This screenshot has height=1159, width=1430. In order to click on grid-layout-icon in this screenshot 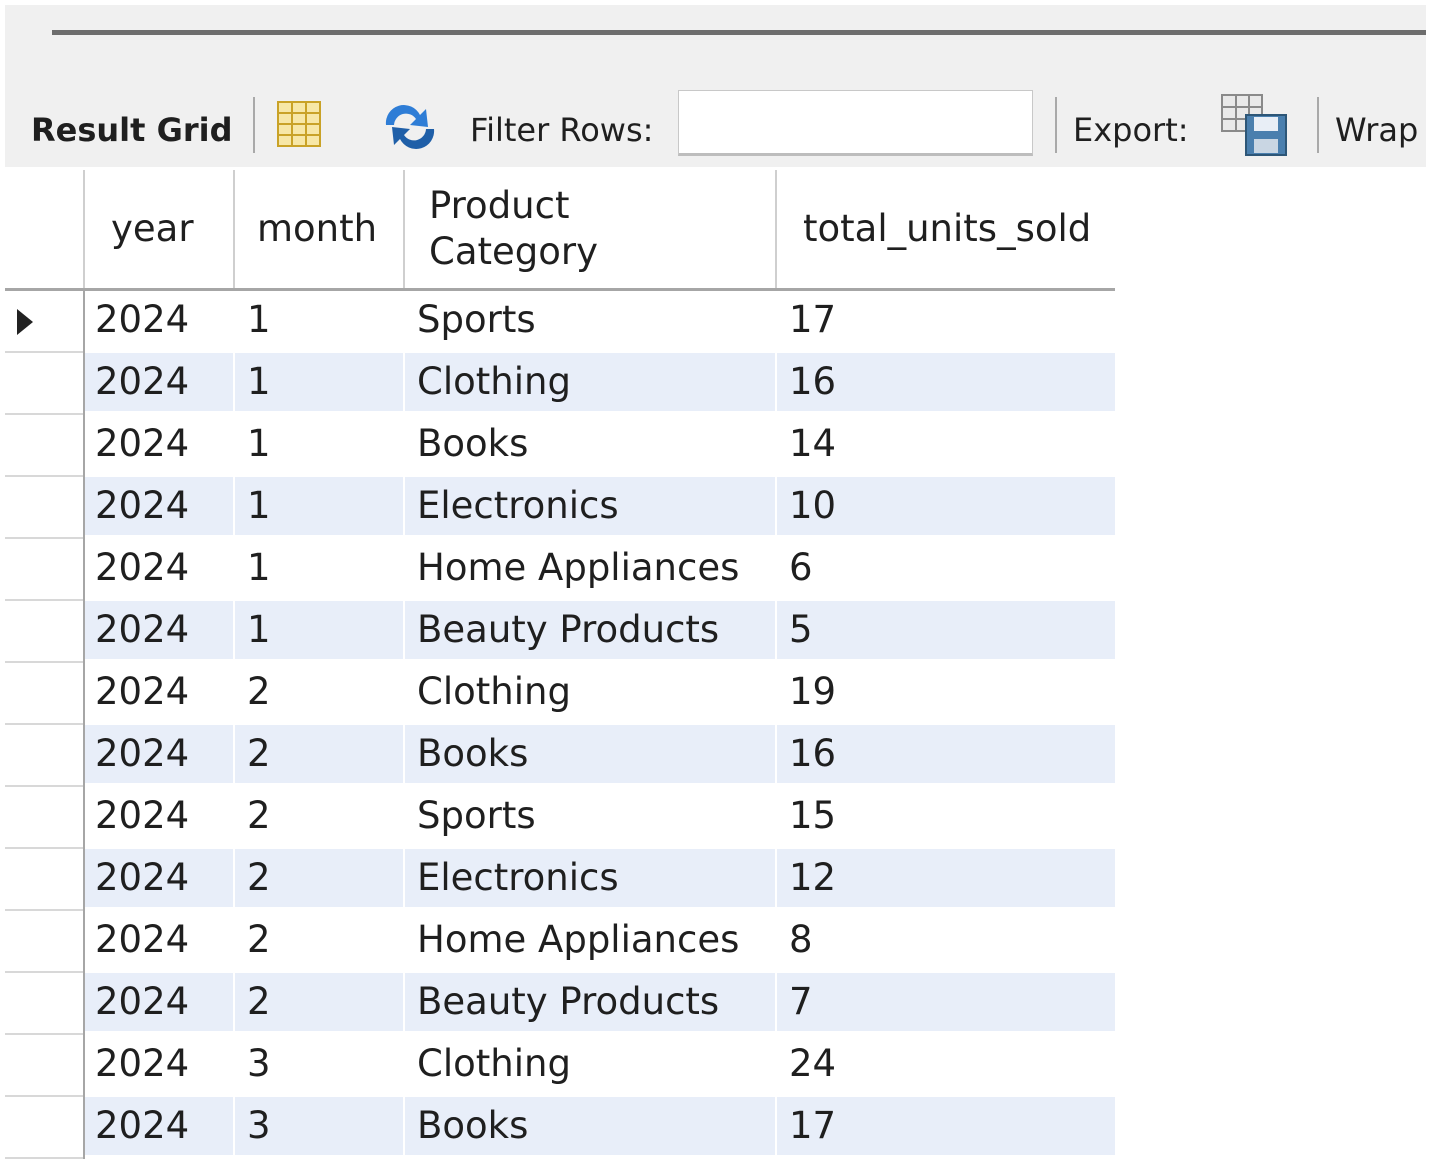, I will do `click(299, 126)`.